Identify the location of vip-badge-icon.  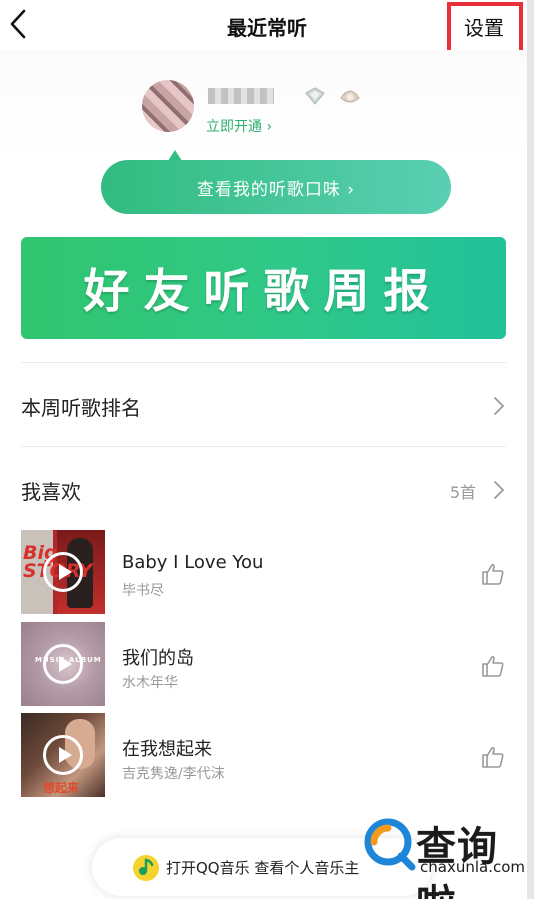
(315, 96).